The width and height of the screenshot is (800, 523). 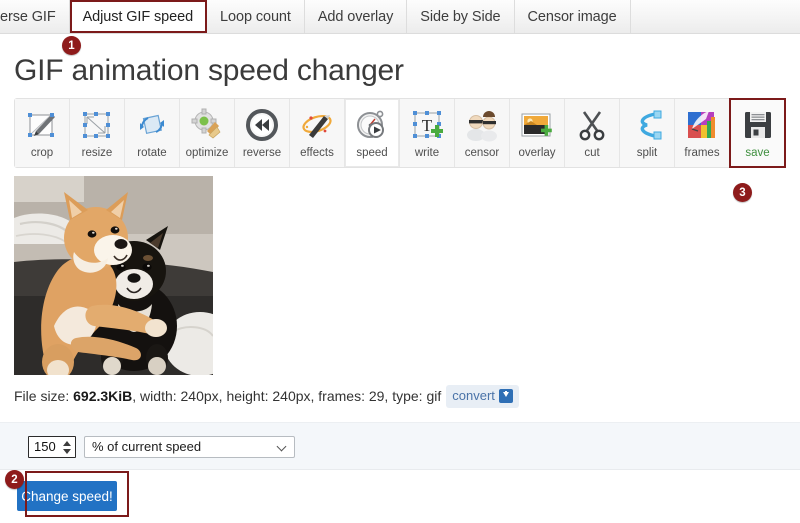 What do you see at coordinates (372, 153) in the screenshot?
I see `tool-label: speed` at bounding box center [372, 153].